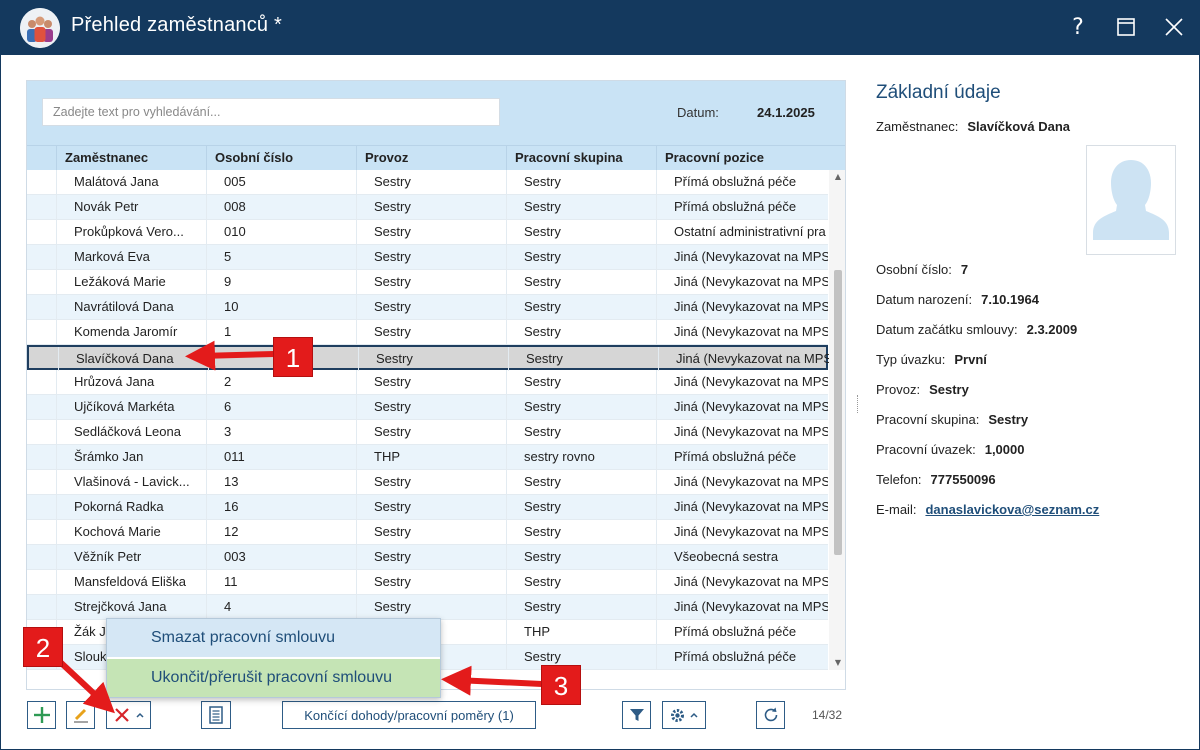 The height and width of the screenshot is (750, 1200). I want to click on detail-field-label: Datum narození:, so click(924, 299).